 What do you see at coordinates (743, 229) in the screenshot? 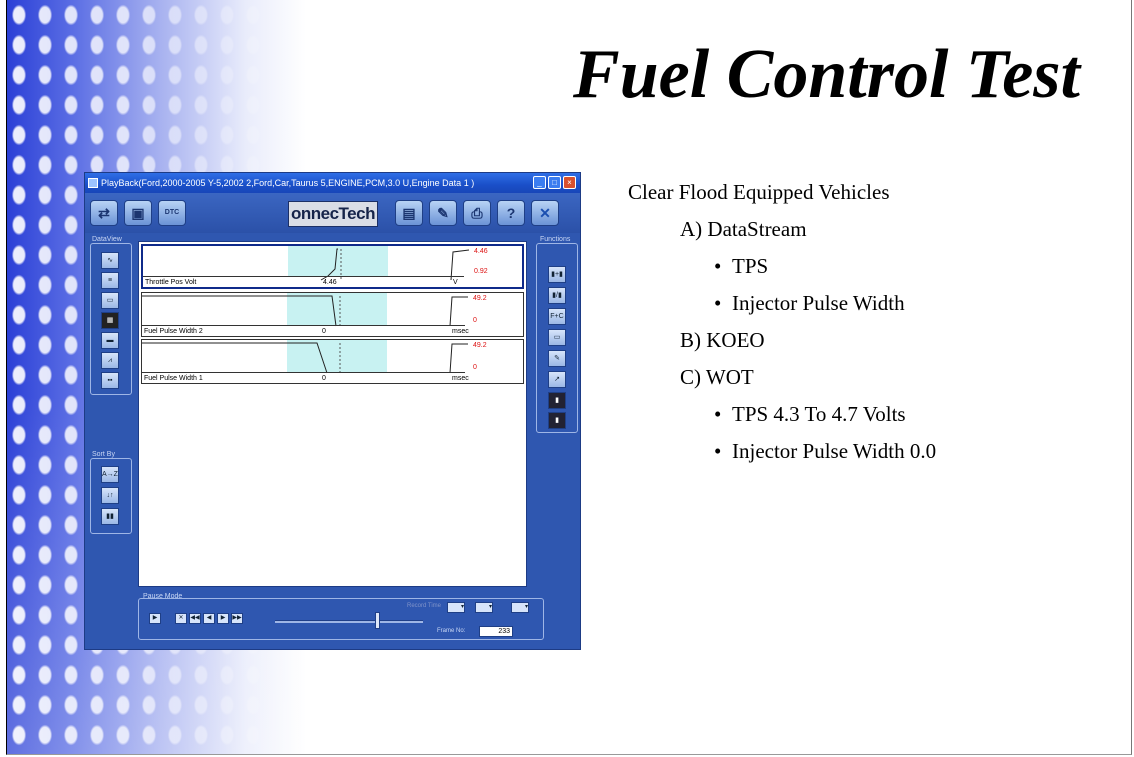
I see `bullet-level1: A) DataStream` at bounding box center [743, 229].